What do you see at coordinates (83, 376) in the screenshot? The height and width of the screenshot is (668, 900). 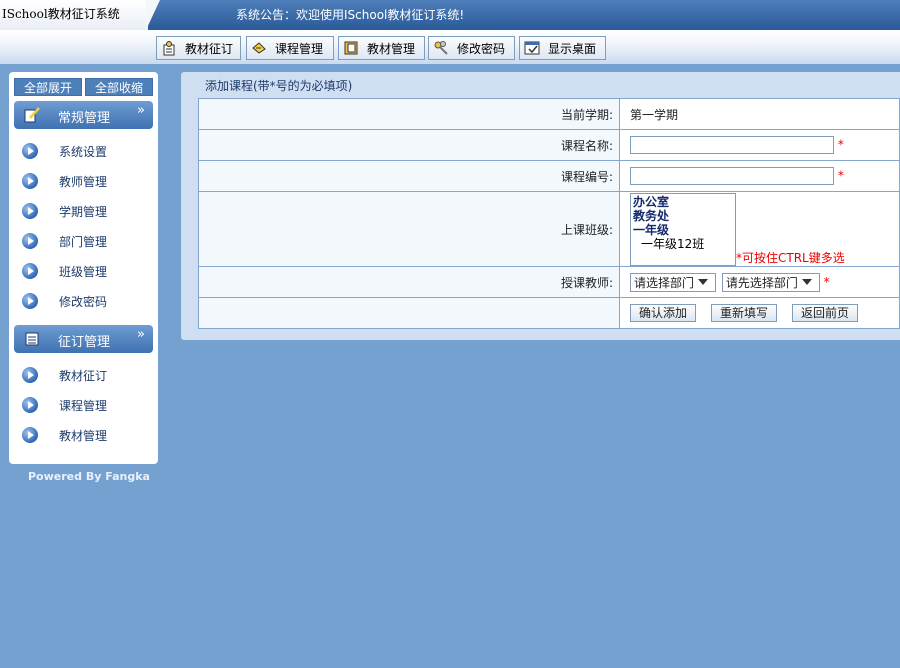 I see `sidebar-item-label: 教材征订` at bounding box center [83, 376].